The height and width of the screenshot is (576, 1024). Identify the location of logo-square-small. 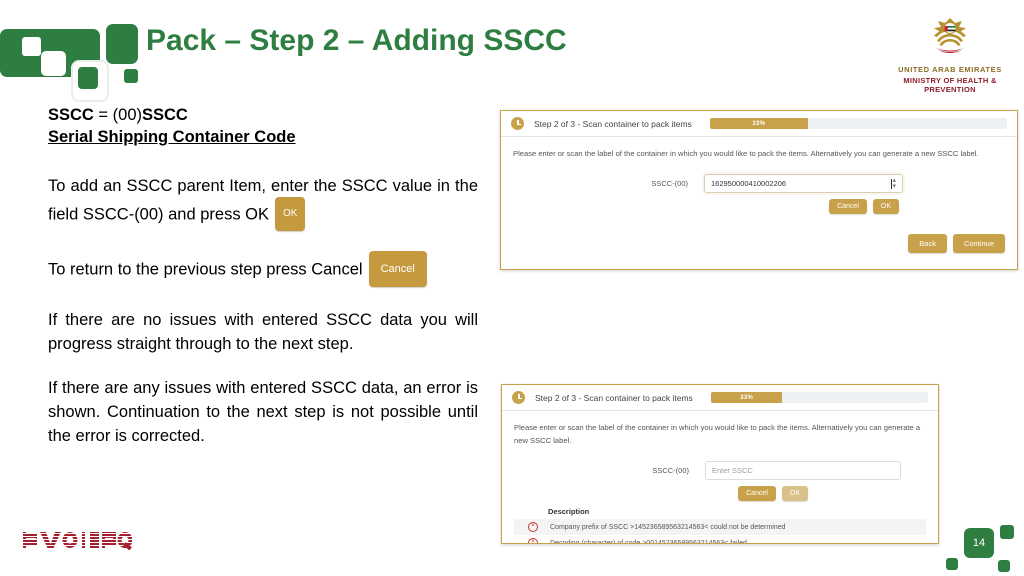
(131, 76).